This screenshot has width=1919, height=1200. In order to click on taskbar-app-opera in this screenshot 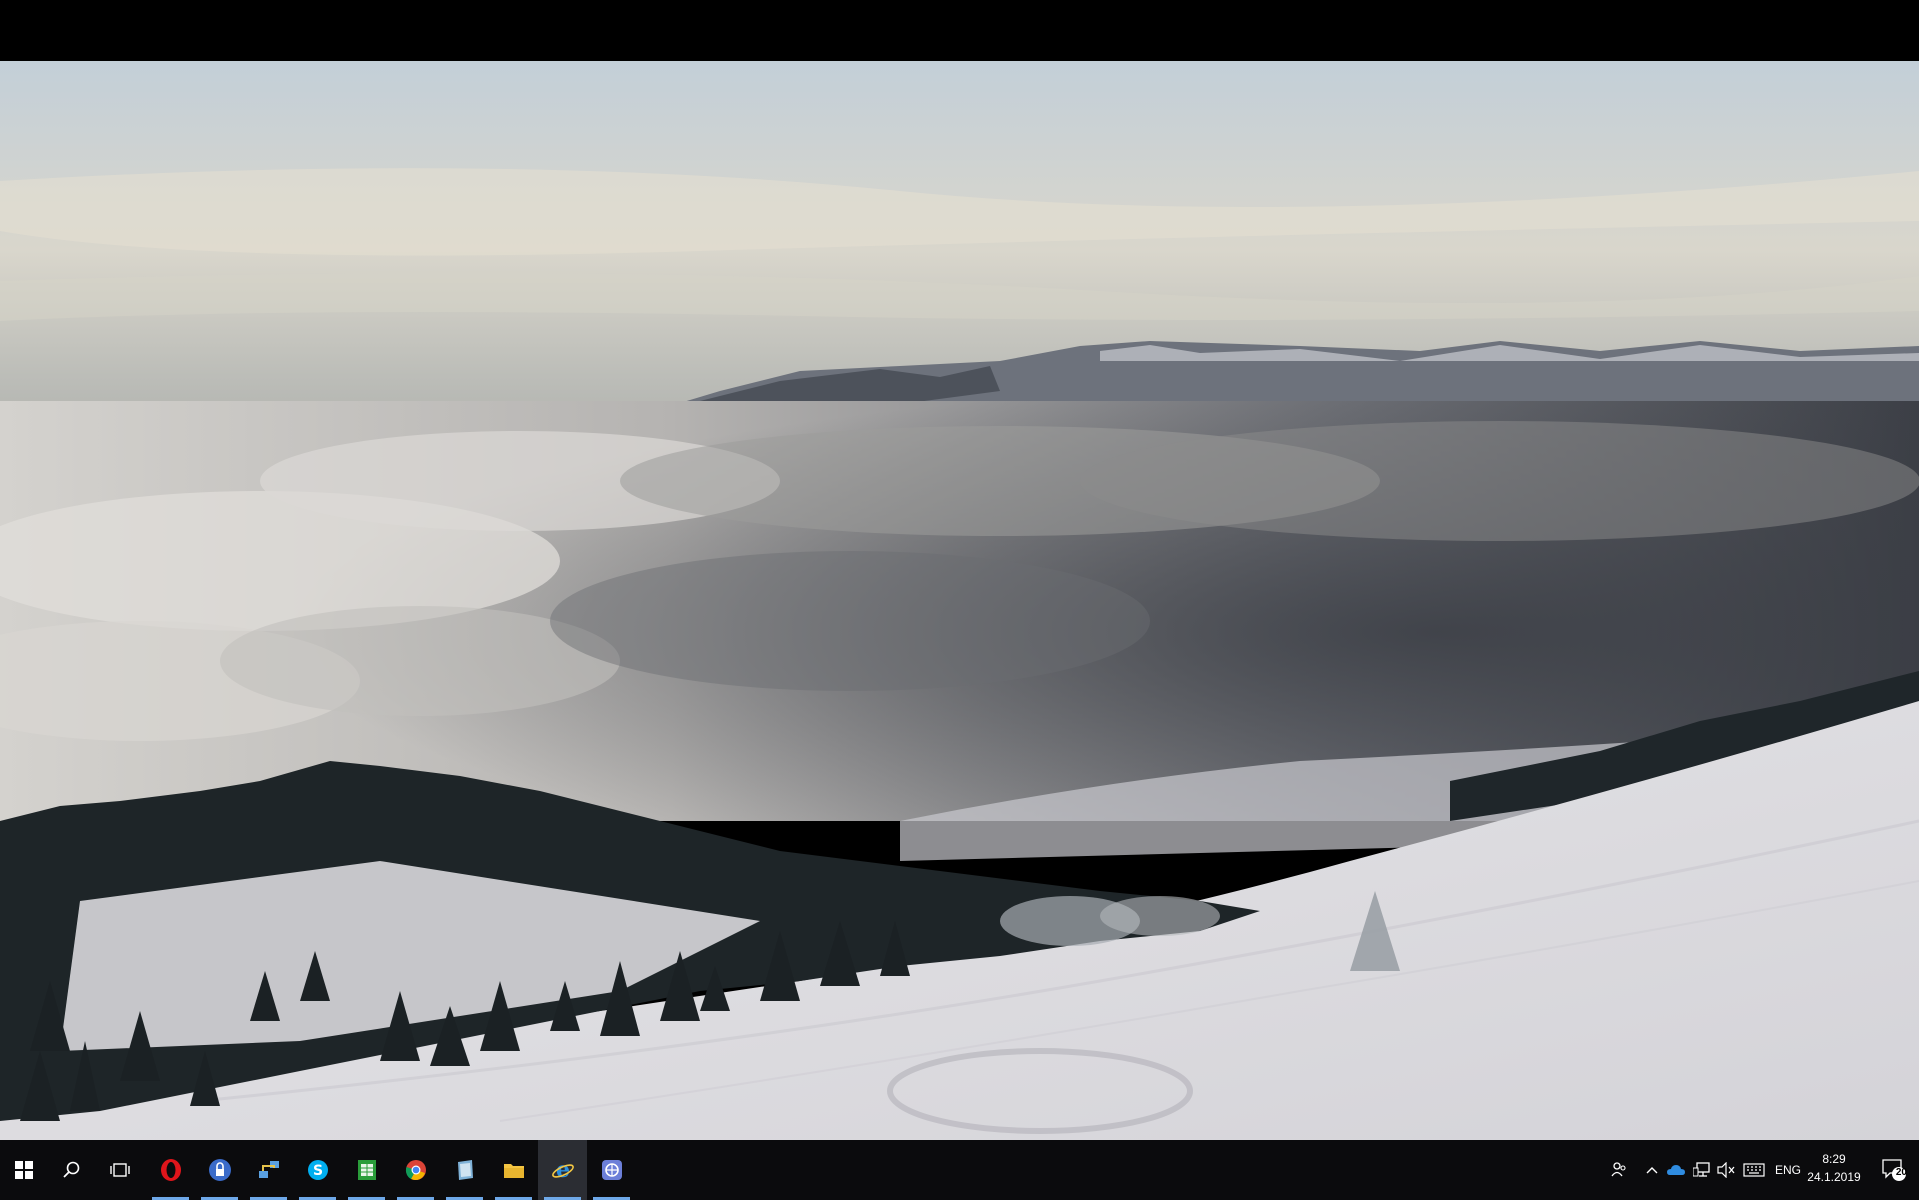, I will do `click(170, 1170)`.